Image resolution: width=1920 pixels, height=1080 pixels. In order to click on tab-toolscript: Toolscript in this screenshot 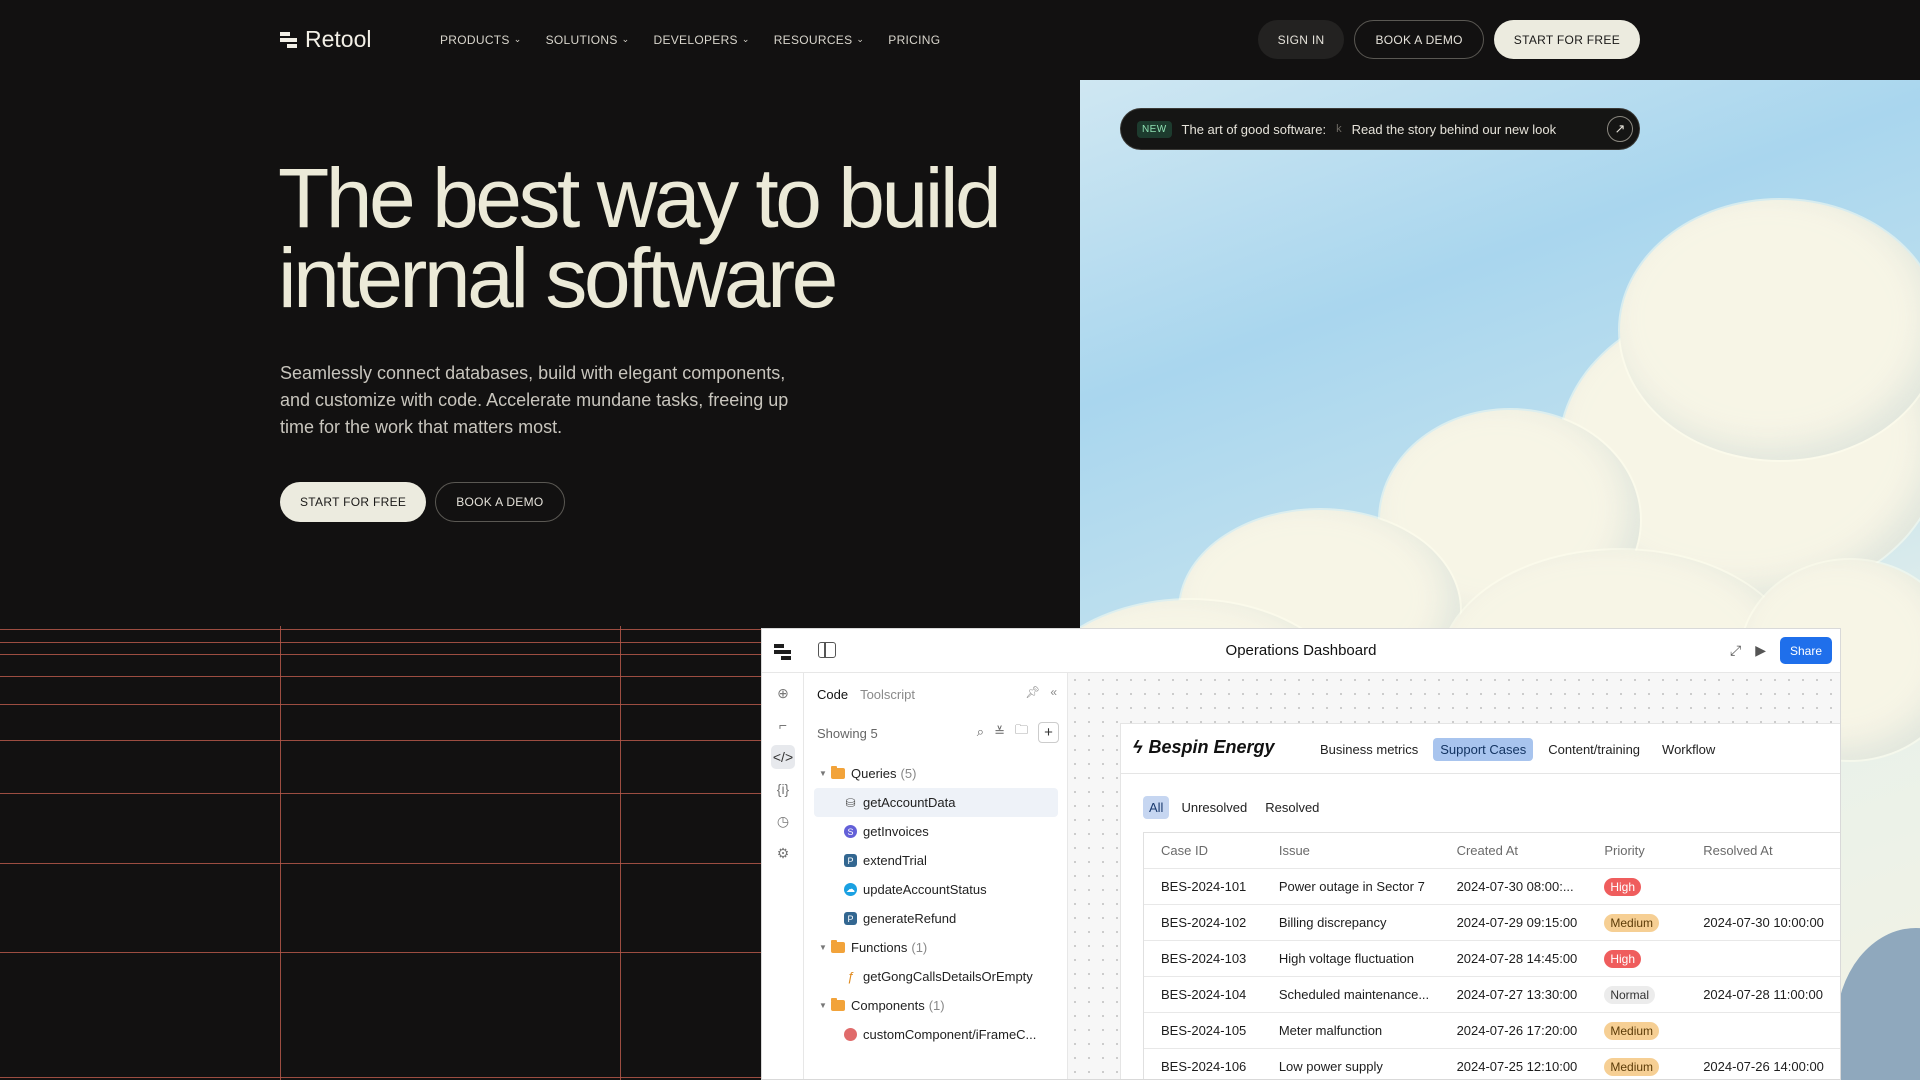, I will do `click(887, 694)`.